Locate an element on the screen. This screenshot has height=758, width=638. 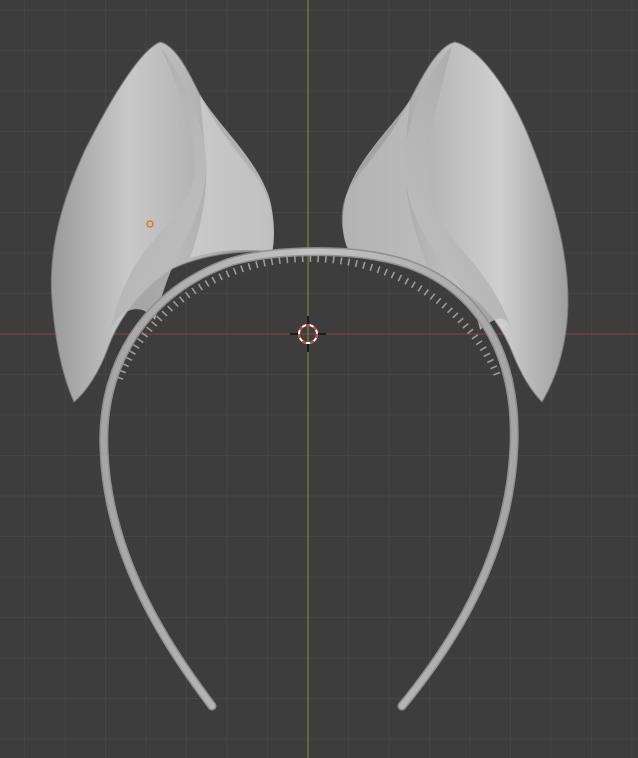
3d-cursor-icon is located at coordinates (308, 334).